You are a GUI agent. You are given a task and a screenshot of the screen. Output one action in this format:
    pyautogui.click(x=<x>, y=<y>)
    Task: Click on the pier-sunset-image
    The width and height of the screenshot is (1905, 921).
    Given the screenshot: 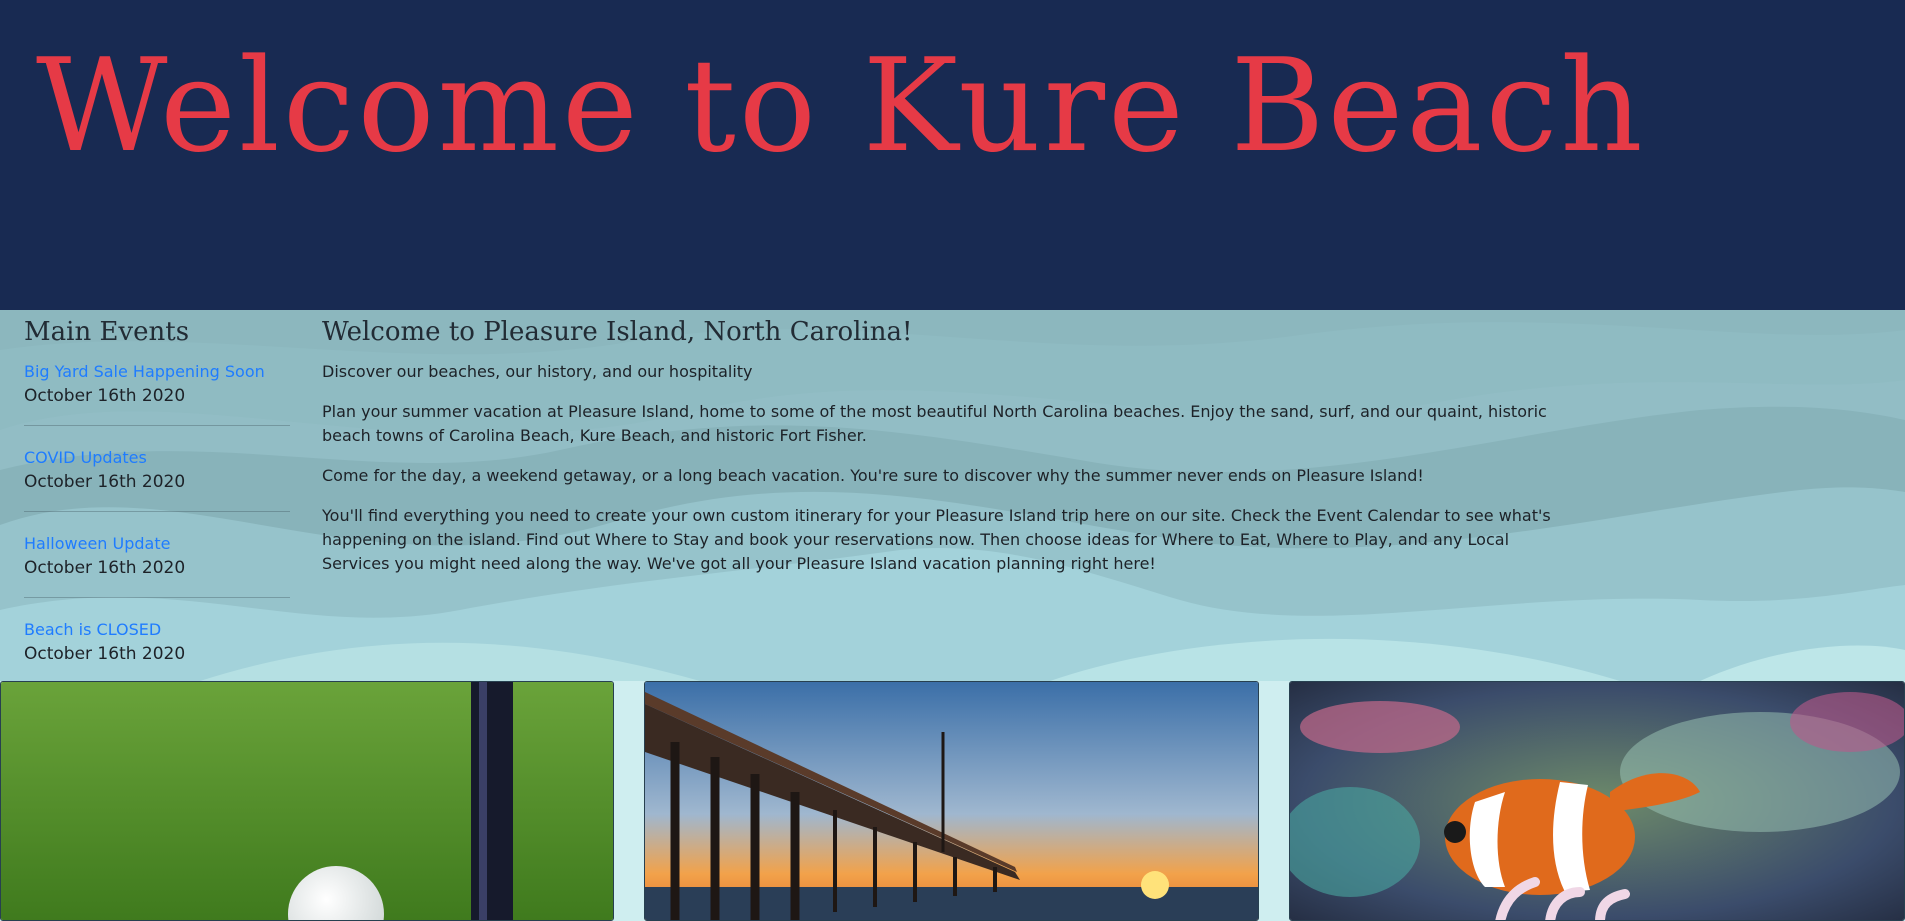 What is the action you would take?
    pyautogui.click(x=951, y=801)
    